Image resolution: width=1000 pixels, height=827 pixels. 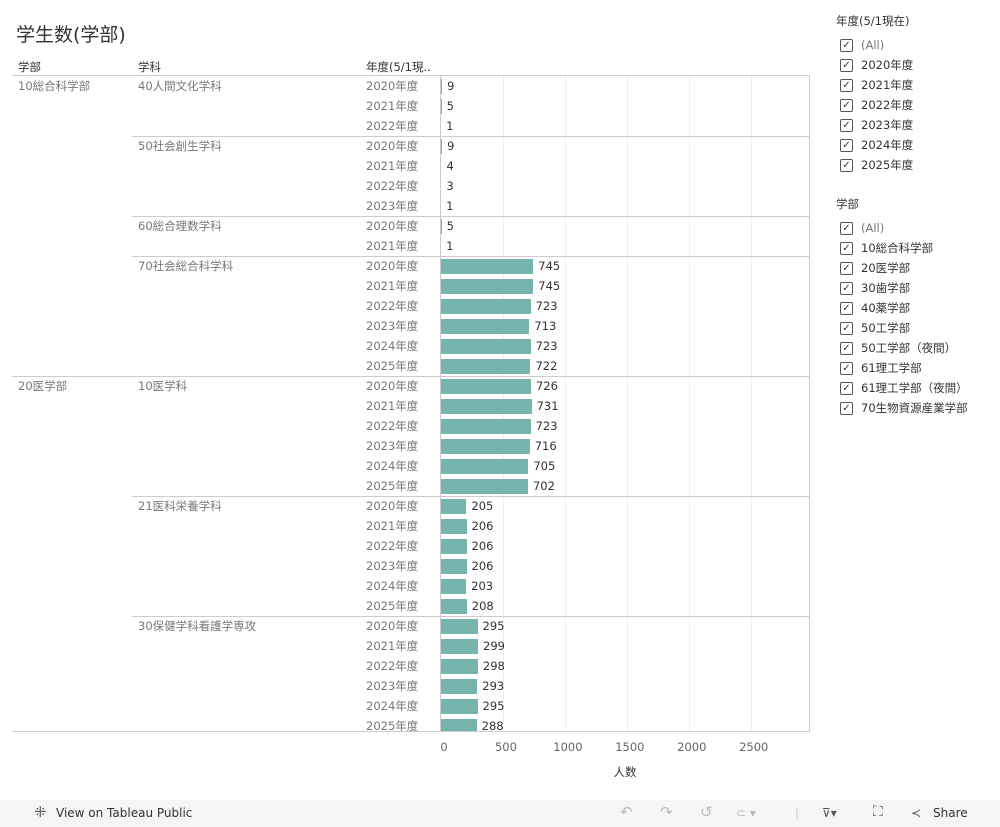 I want to click on department-label: 21医科栄養学科, so click(x=180, y=506).